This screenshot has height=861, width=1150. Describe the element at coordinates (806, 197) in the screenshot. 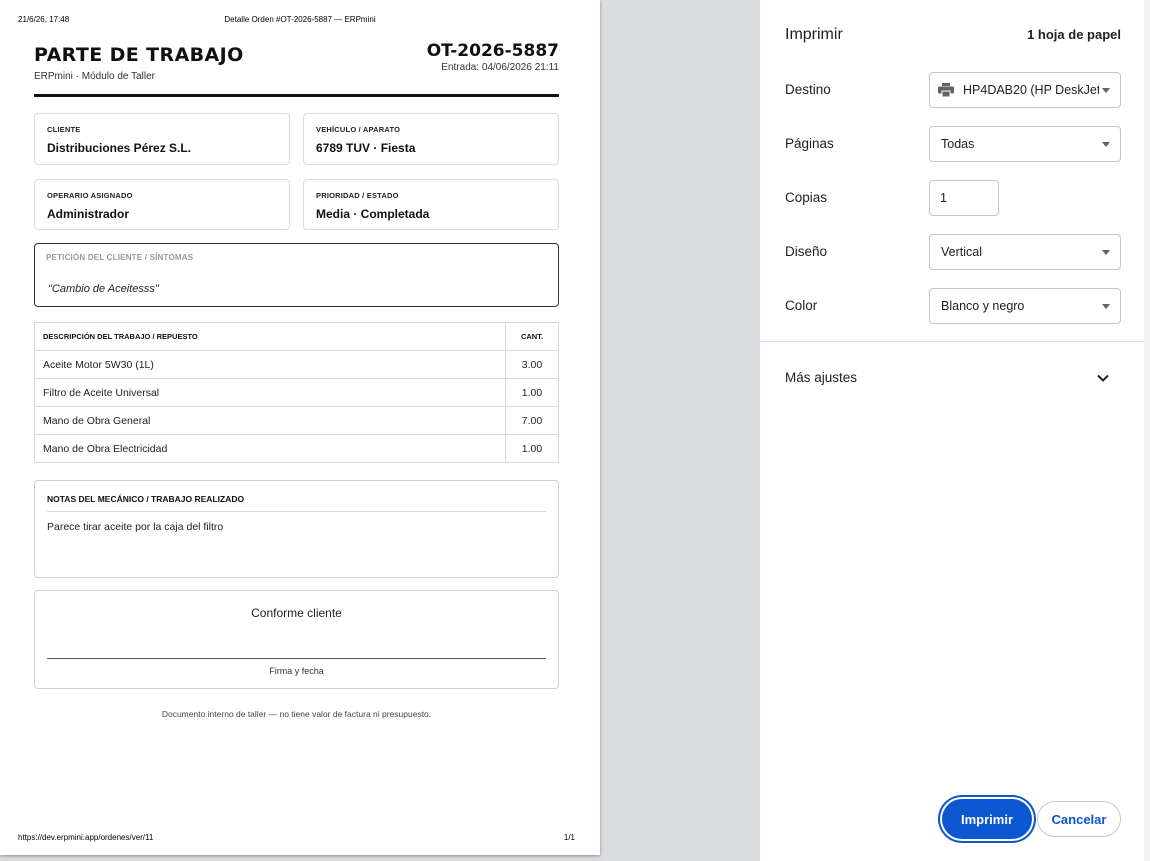

I see `copies-label: Copias` at that location.